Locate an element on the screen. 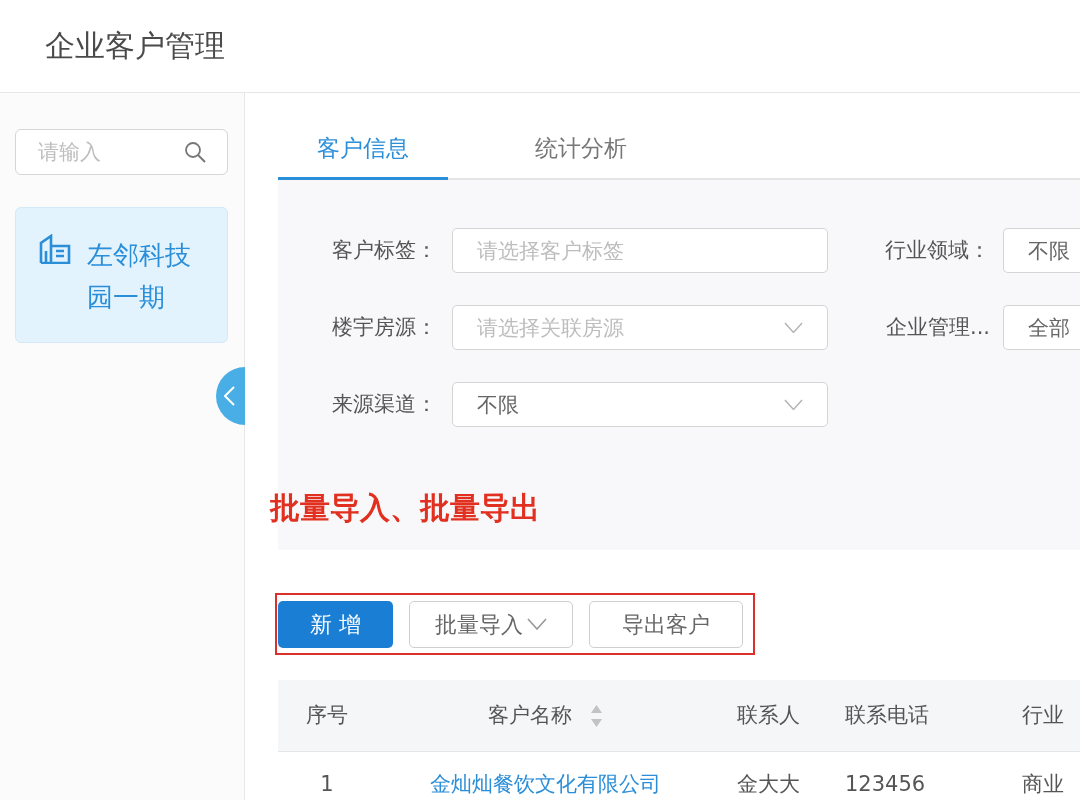 The width and height of the screenshot is (1080, 800). chevron-left-icon is located at coordinates (229, 396).